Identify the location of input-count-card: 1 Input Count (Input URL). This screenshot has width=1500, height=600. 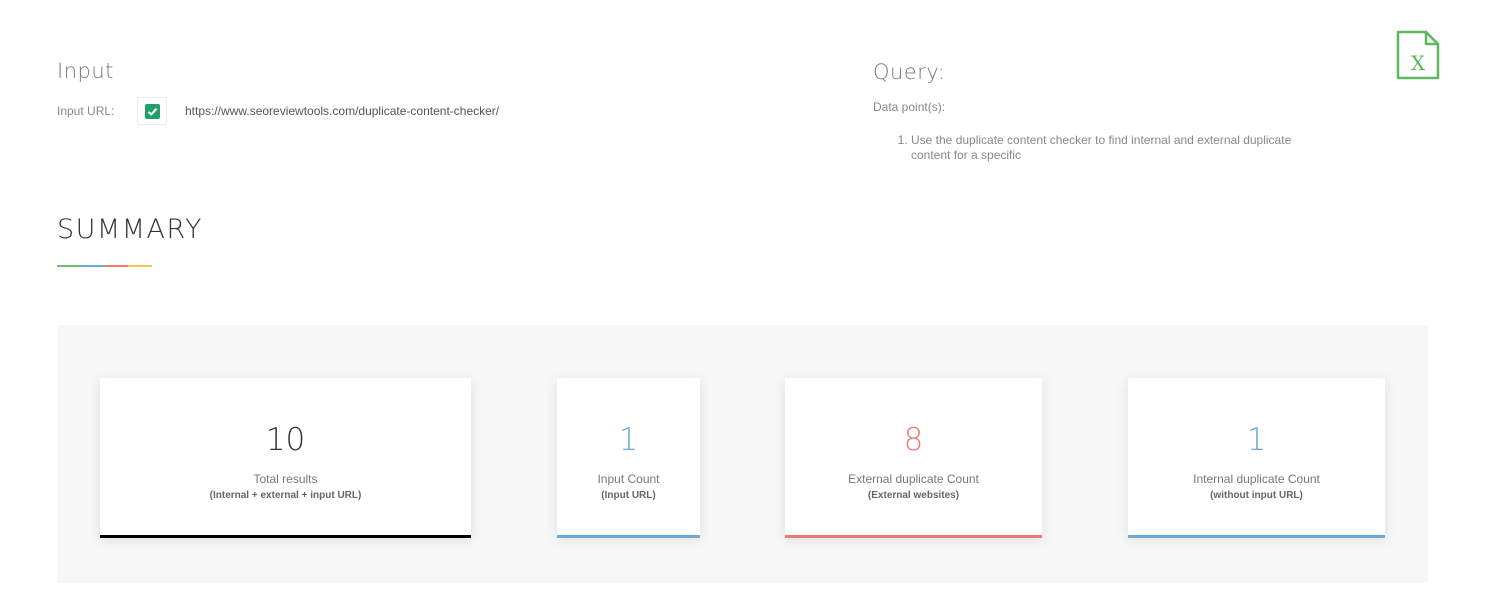
(628, 458).